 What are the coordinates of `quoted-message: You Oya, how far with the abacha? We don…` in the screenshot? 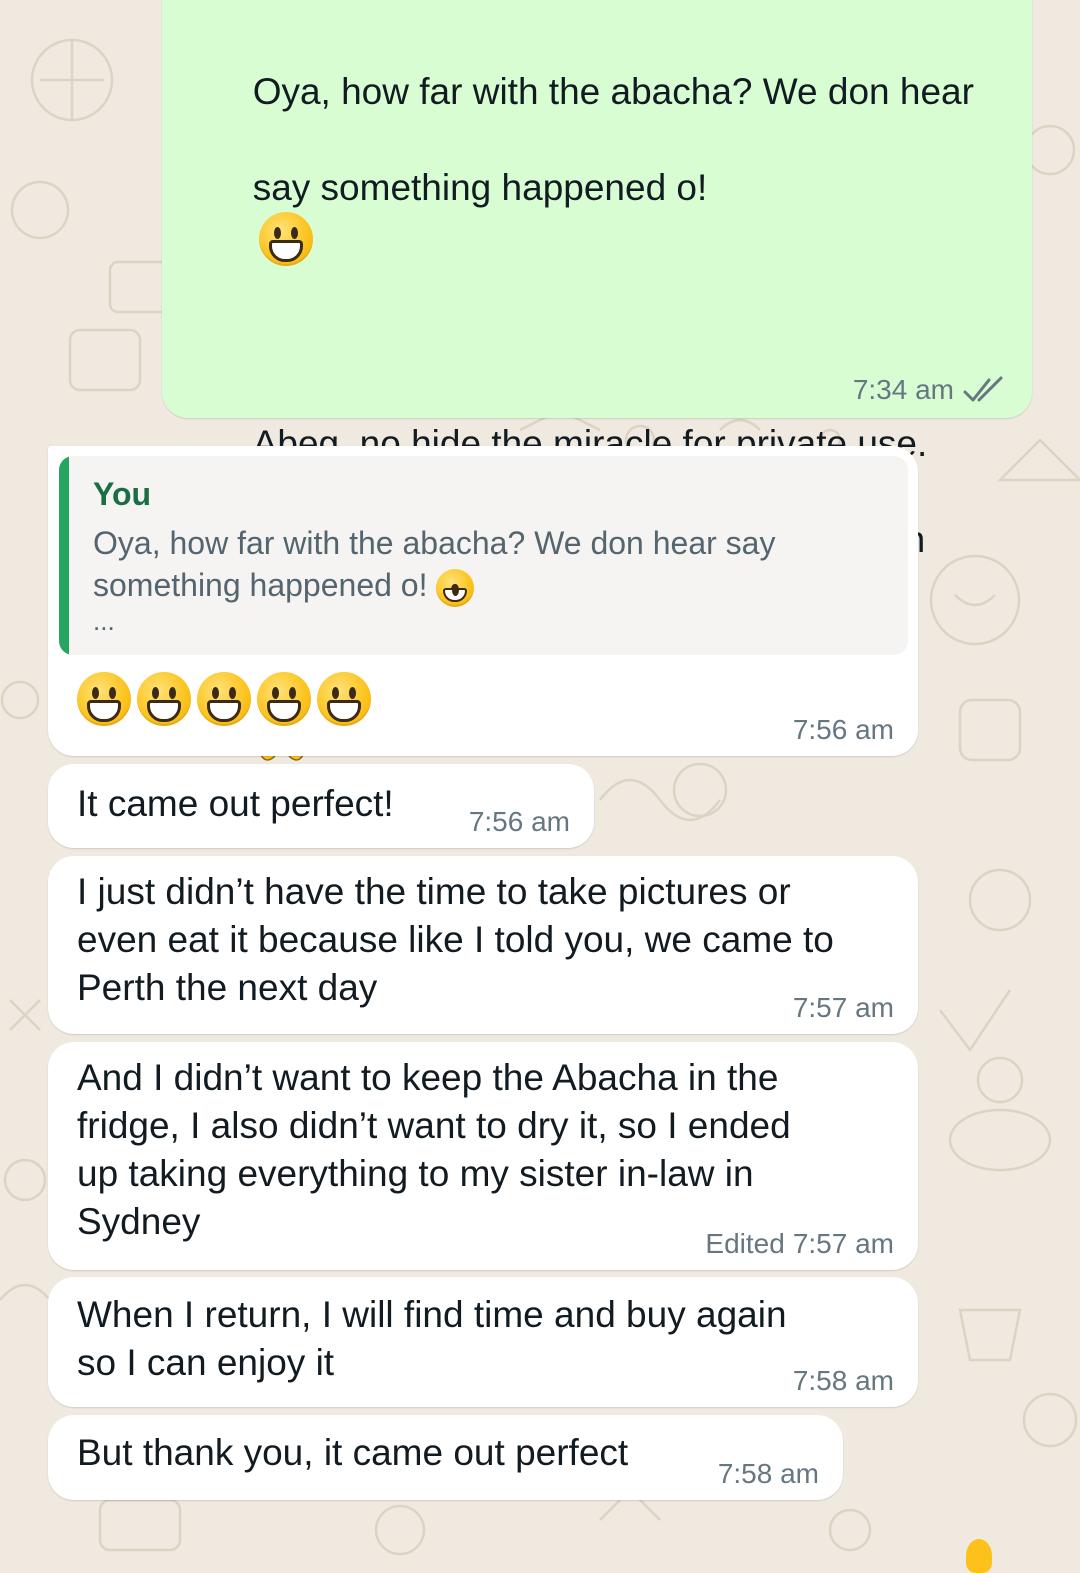 It's located at (483, 555).